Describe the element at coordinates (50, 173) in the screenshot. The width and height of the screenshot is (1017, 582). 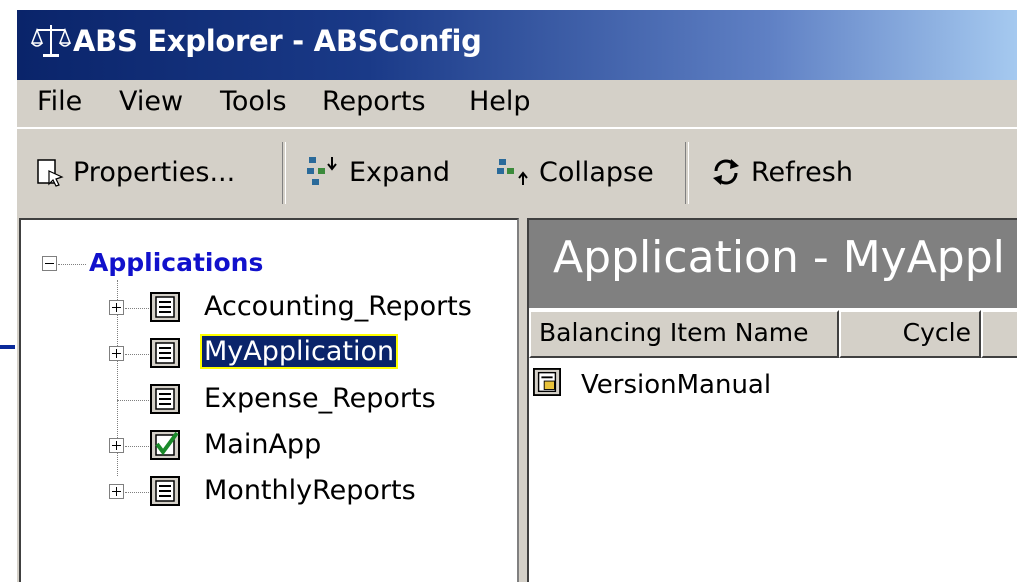
I see `properties-icon` at that location.